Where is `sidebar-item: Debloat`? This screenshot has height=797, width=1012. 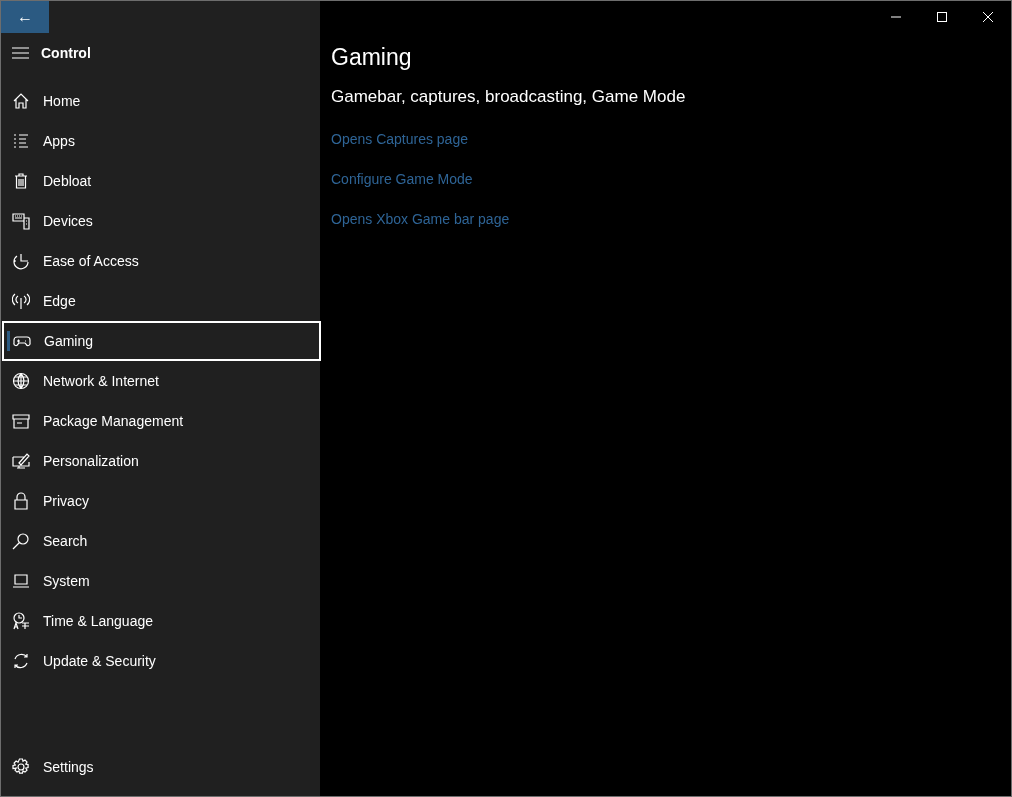 sidebar-item: Debloat is located at coordinates (160, 181).